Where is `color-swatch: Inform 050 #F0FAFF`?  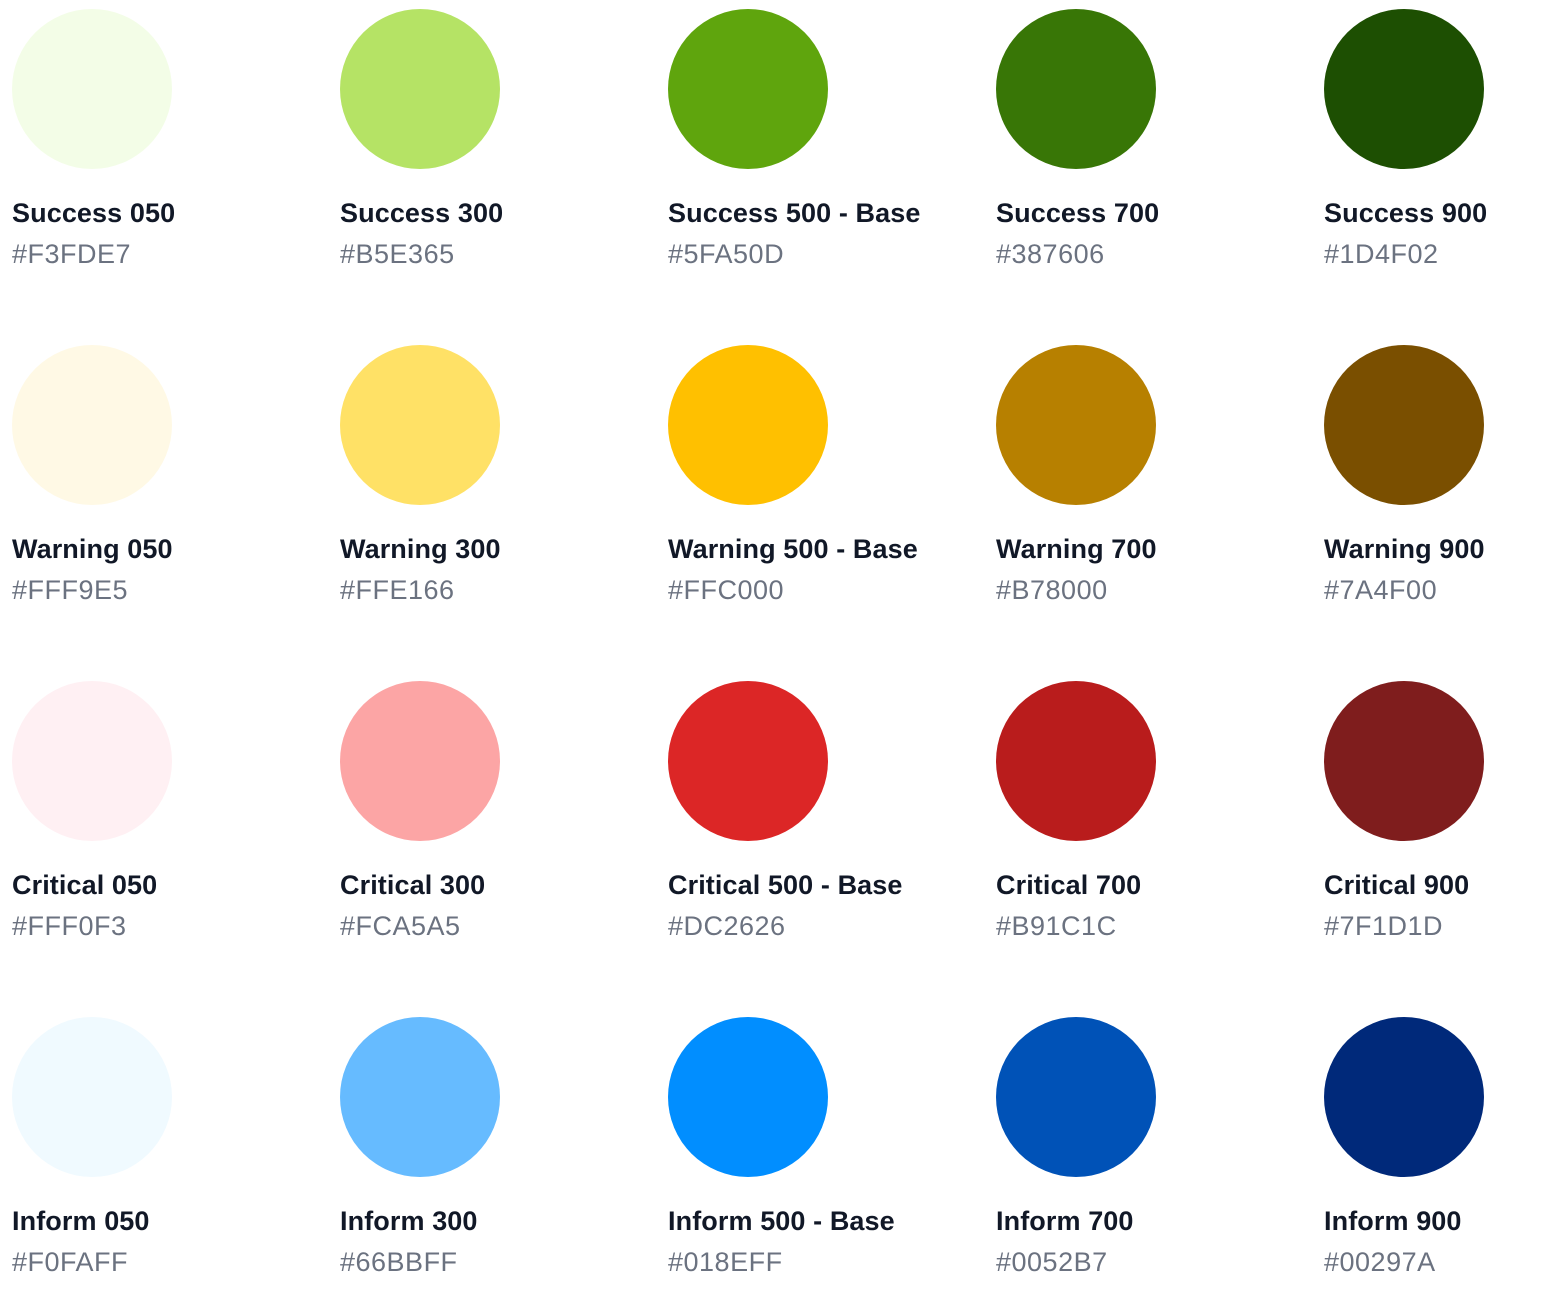
color-swatch: Inform 050 #F0FAFF is located at coordinates (150, 1153).